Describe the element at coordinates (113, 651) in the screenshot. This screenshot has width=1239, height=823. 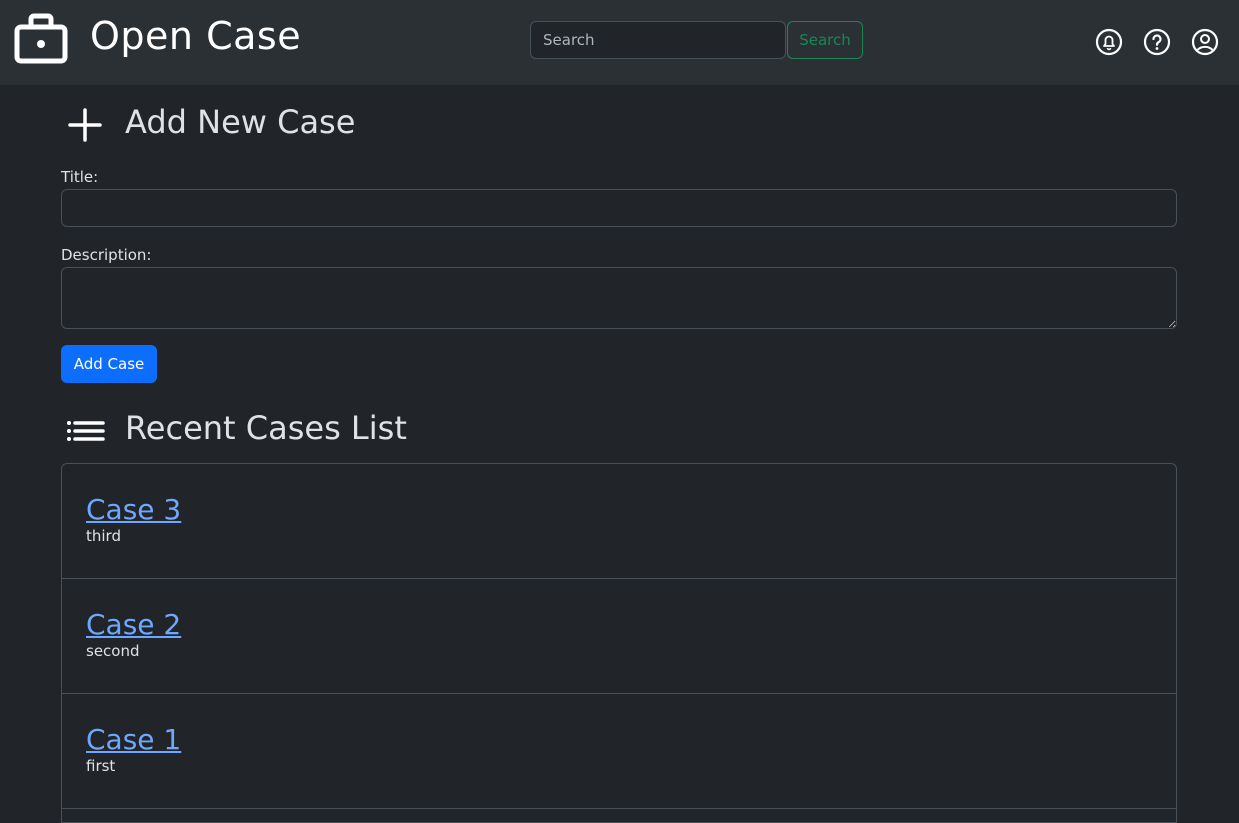
I see `case-description: second` at that location.